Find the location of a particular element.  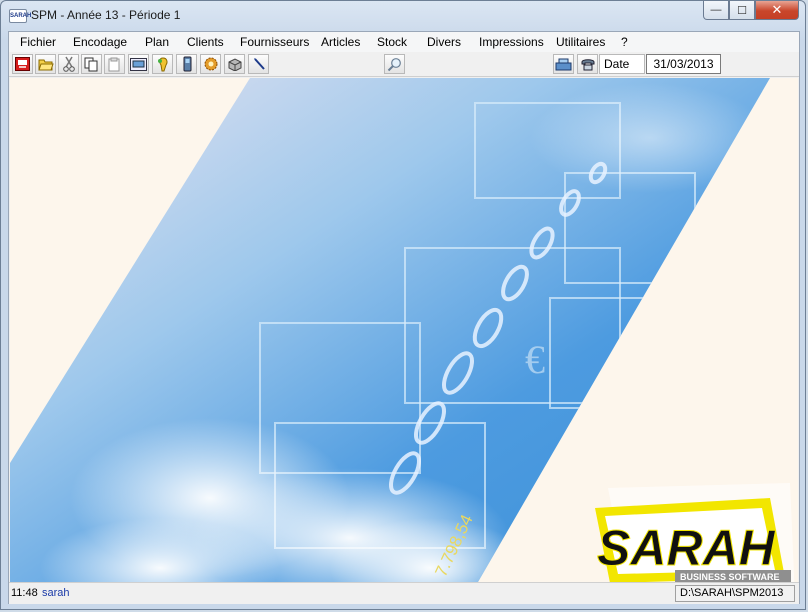

pen-icon is located at coordinates (259, 64).